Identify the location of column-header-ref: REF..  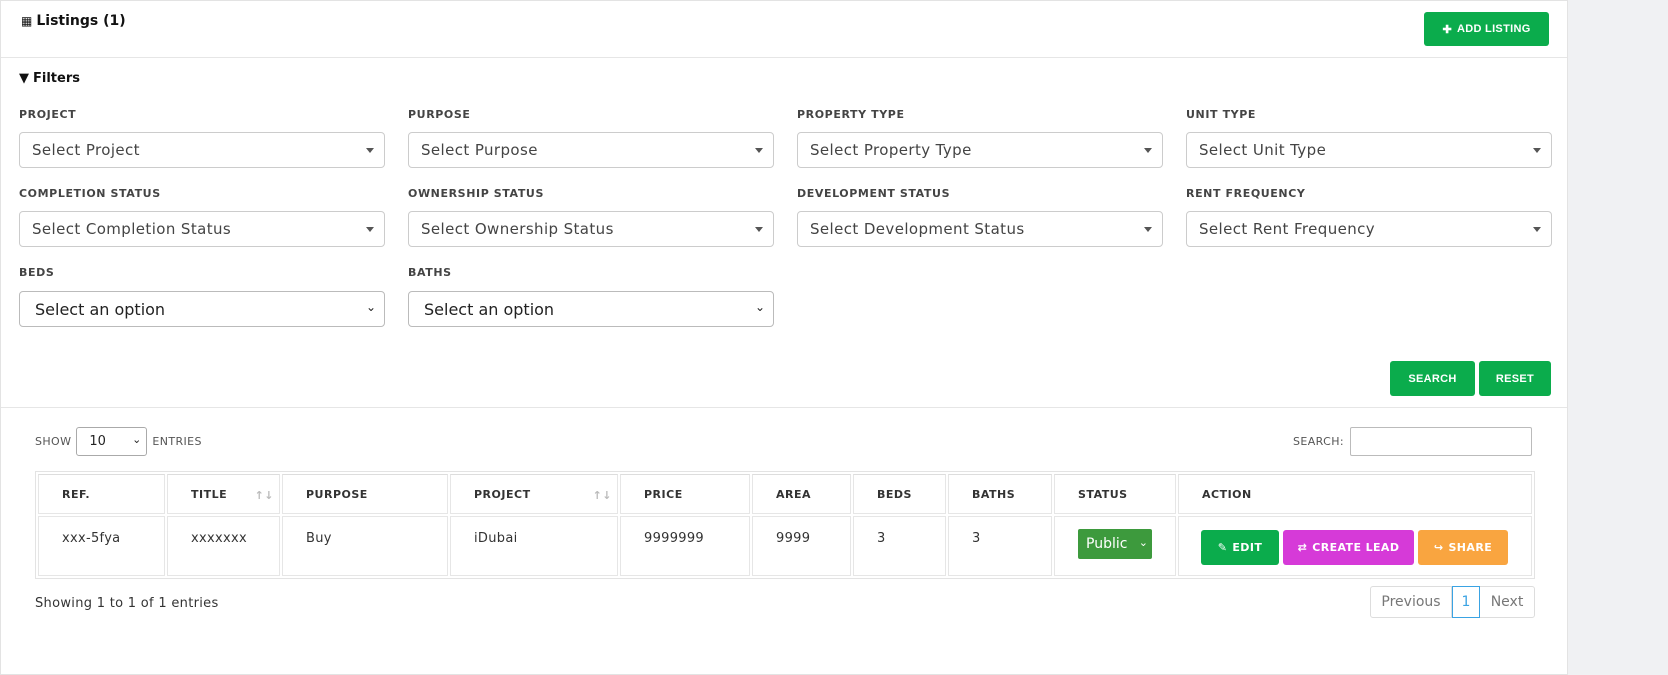
(101, 494).